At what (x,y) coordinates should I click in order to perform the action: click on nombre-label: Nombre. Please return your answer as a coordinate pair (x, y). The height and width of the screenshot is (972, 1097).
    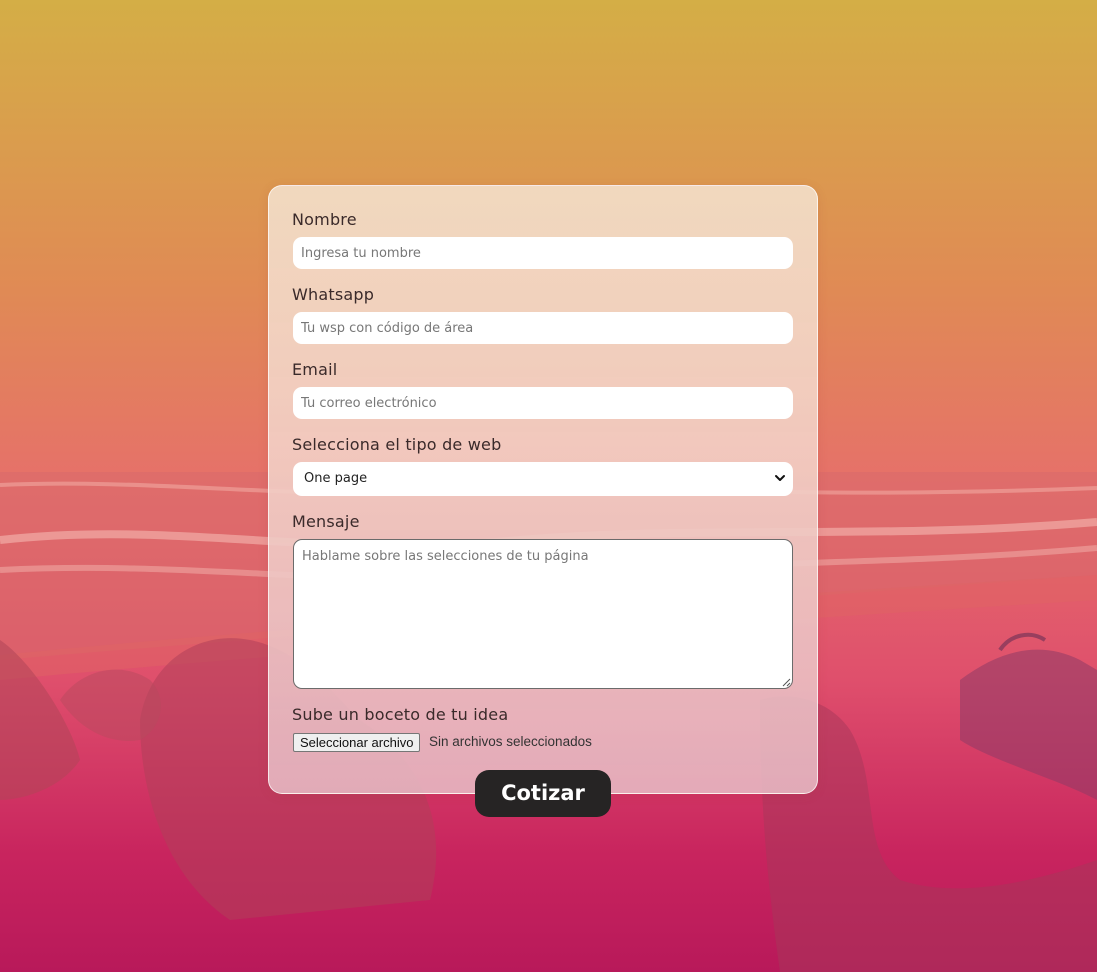
    Looking at the image, I should click on (324, 219).